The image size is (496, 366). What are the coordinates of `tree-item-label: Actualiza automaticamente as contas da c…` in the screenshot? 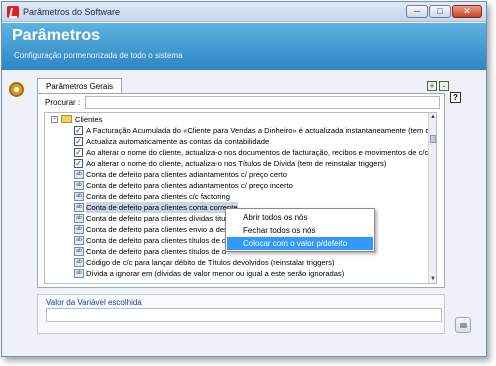 It's located at (178, 141).